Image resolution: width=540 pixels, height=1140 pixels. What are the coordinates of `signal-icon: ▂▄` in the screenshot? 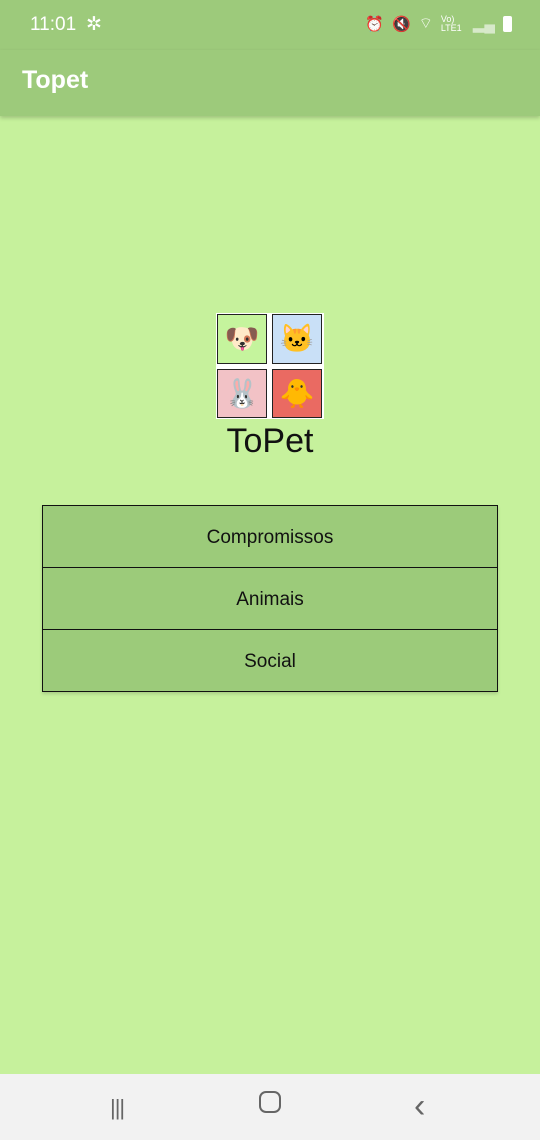 It's located at (483, 24).